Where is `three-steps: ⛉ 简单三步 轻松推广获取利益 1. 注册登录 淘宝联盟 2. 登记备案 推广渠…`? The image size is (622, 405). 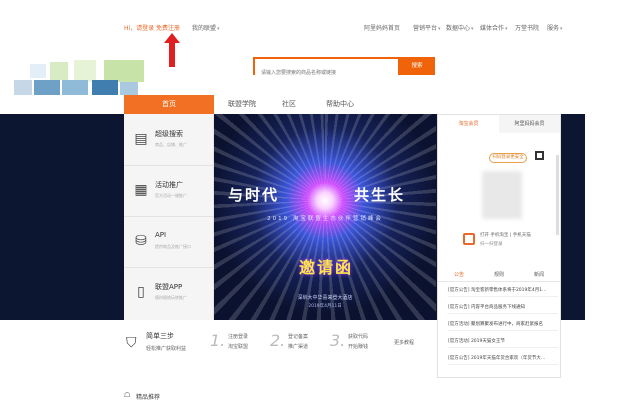 three-steps: ⛉ 简单三步 轻松推广获取利益 1. 注册登录 淘宝联盟 2. 登记备案 推广渠… is located at coordinates (280, 343).